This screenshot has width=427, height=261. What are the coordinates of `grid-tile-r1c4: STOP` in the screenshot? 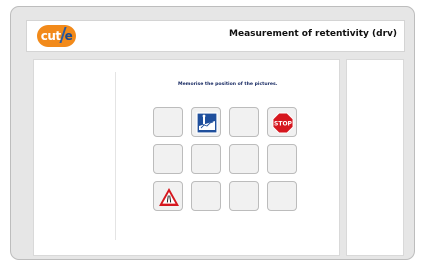 It's located at (282, 122).